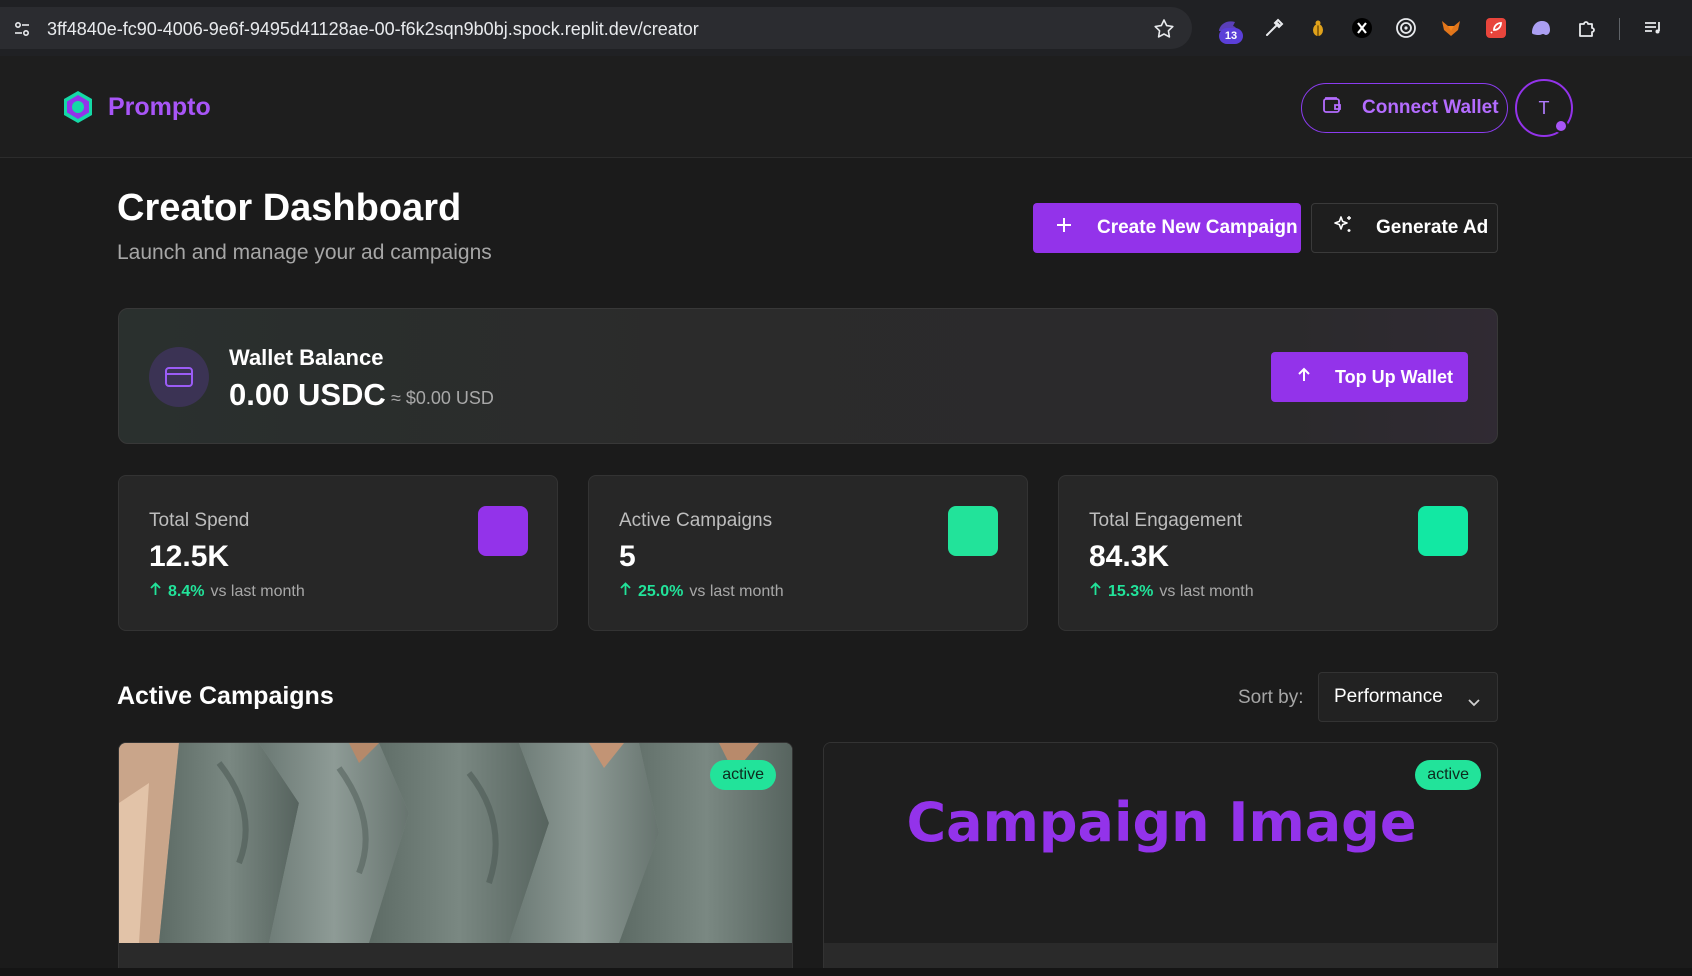 This screenshot has width=1692, height=976. What do you see at coordinates (808, 553) in the screenshot?
I see `stat-card-active-campaigns: Active Campaigns 5 25.0% vs last month` at bounding box center [808, 553].